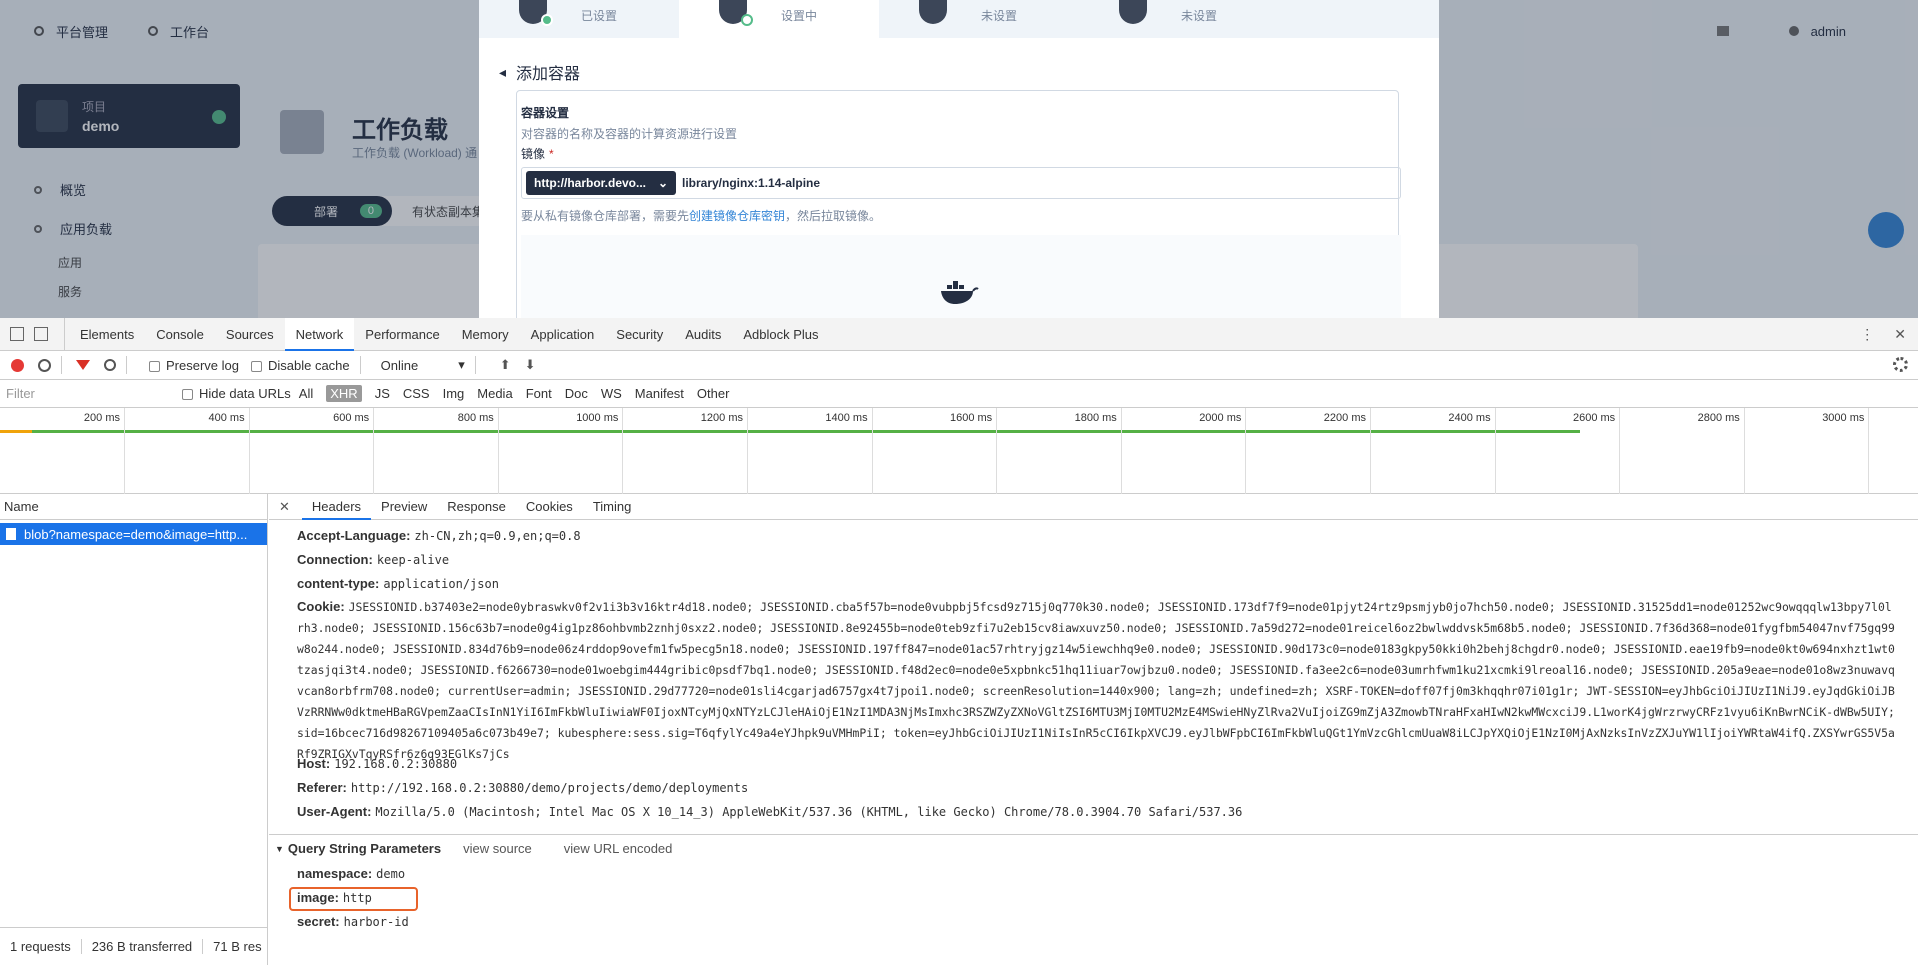 This screenshot has width=1918, height=965. What do you see at coordinates (229, 451) in the screenshot?
I see `timeline-tick: 400 ms` at bounding box center [229, 451].